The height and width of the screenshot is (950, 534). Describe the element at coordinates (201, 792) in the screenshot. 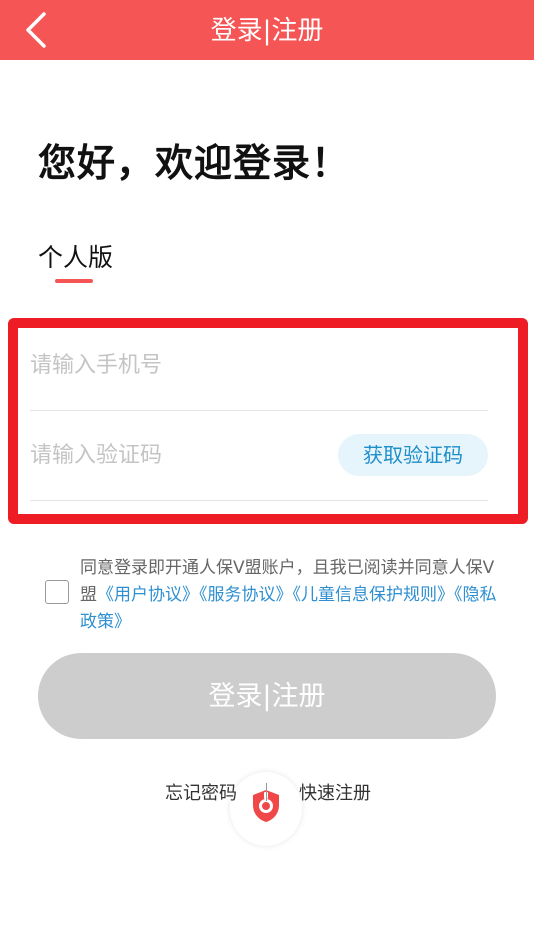

I see `forgot-password-link: 忘记密码` at that location.